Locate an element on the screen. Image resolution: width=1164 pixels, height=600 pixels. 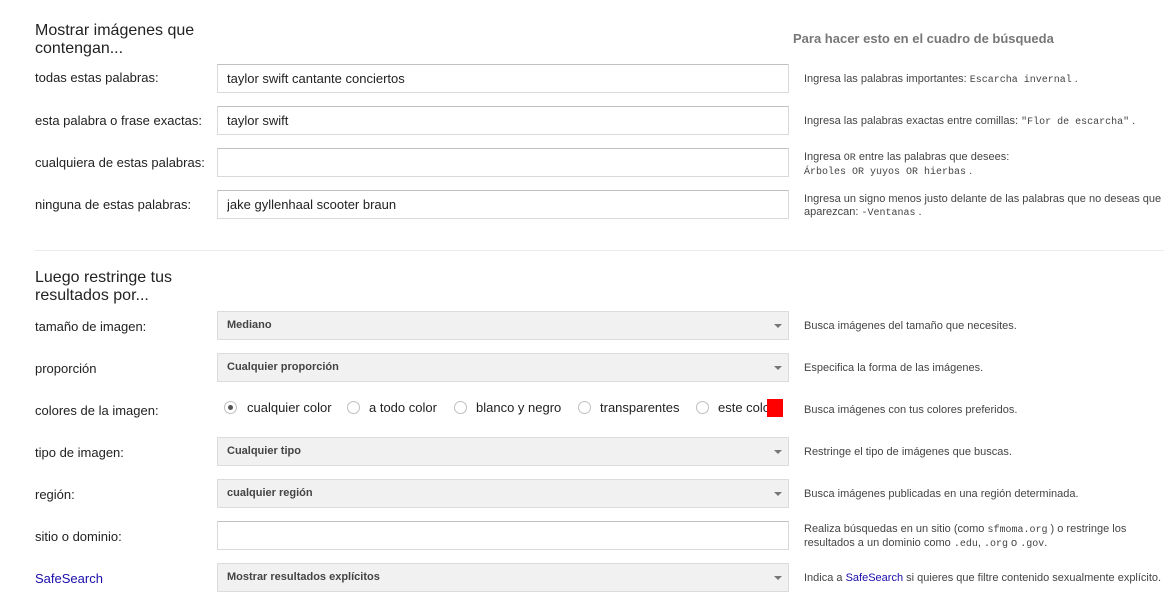
color-swatch-red is located at coordinates (775, 408).